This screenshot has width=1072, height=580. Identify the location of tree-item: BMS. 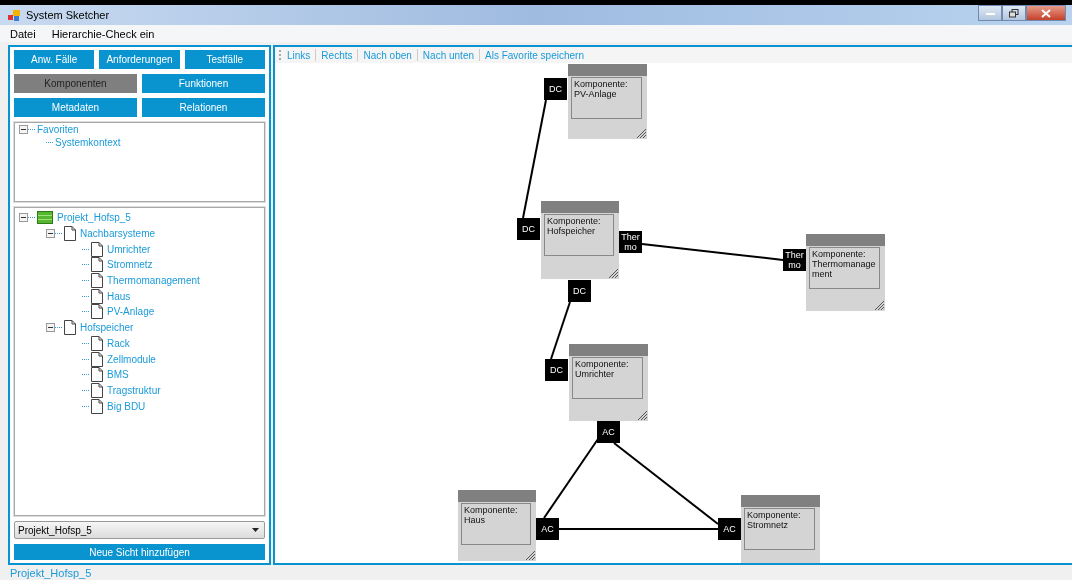
(118, 375).